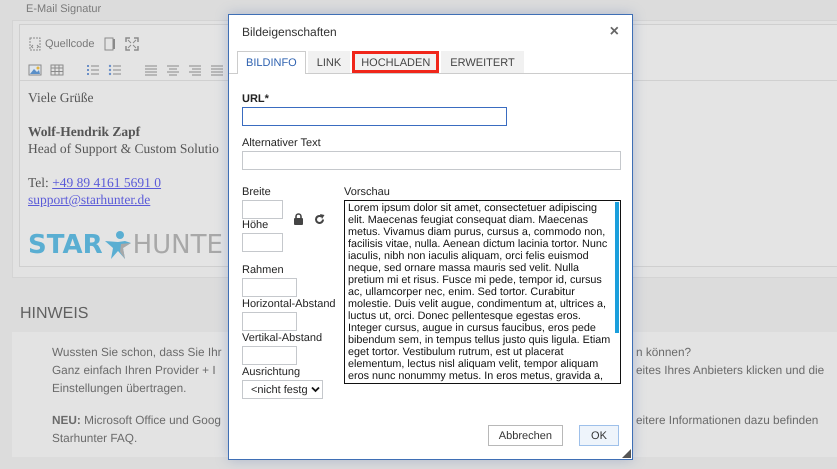 This screenshot has height=469, width=837. I want to click on phone-label: Tel:, so click(38, 182).